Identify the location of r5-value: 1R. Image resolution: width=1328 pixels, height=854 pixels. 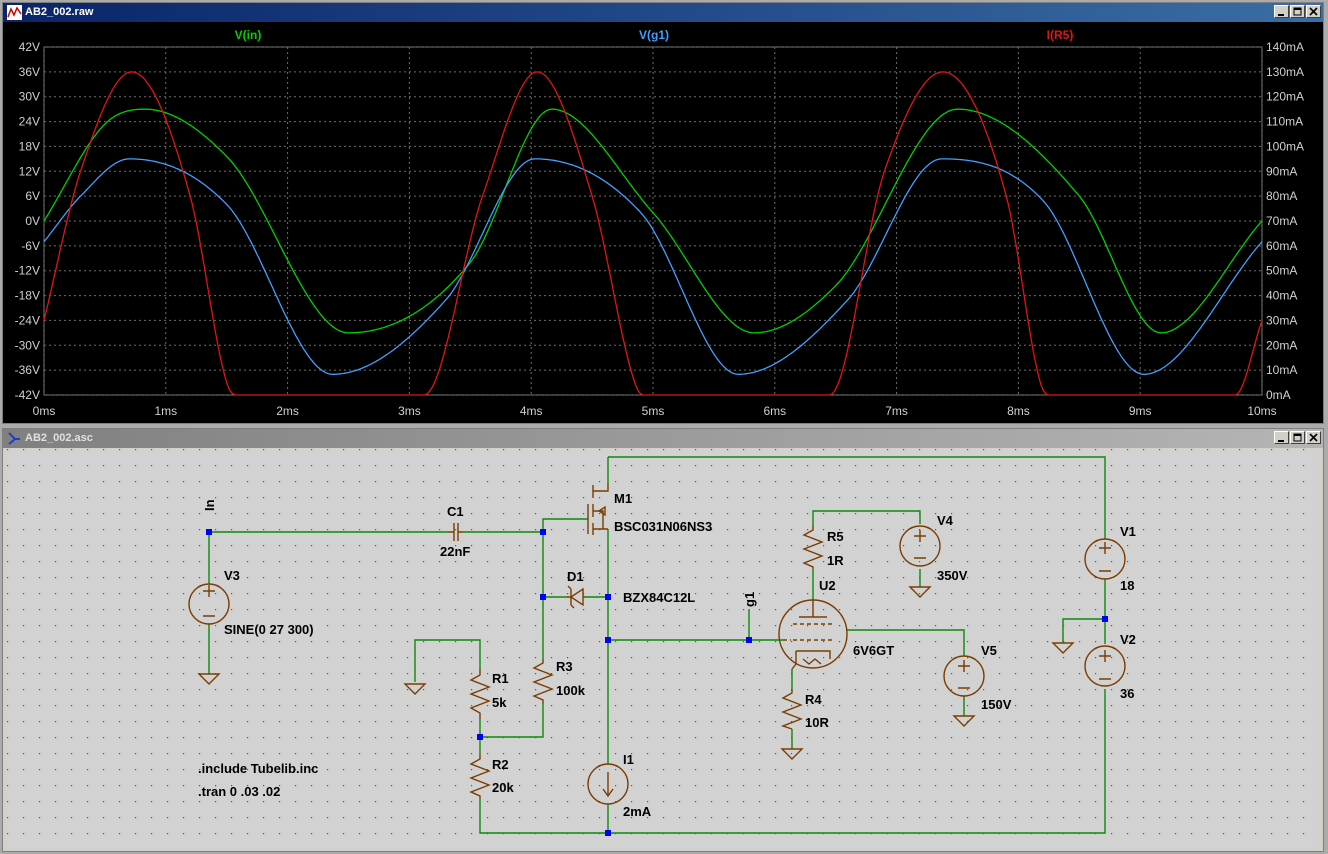
(835, 560).